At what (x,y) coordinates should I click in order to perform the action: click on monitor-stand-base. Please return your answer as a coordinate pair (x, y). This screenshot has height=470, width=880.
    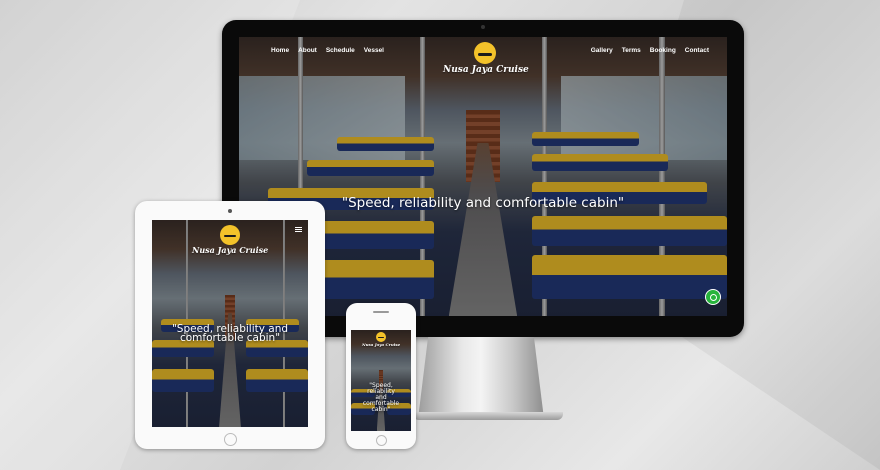
    Looking at the image, I should click on (488, 416).